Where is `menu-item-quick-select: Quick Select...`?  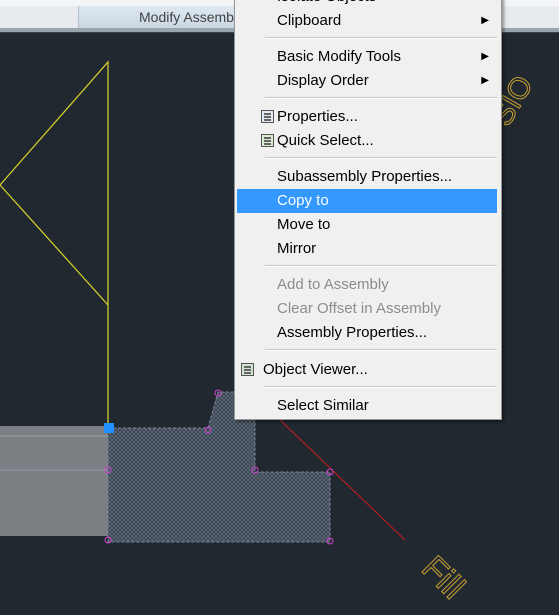
menu-item-quick-select: Quick Select... is located at coordinates (367, 141).